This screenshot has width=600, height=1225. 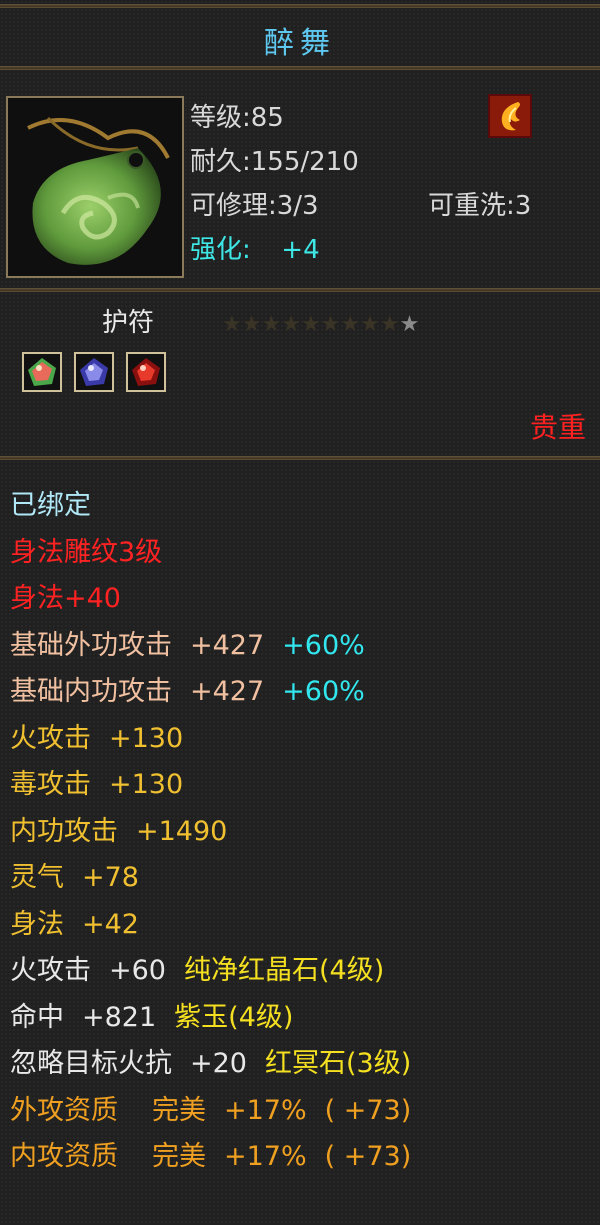 I want to click on strengthen-label: 强化:, so click(x=220, y=250).